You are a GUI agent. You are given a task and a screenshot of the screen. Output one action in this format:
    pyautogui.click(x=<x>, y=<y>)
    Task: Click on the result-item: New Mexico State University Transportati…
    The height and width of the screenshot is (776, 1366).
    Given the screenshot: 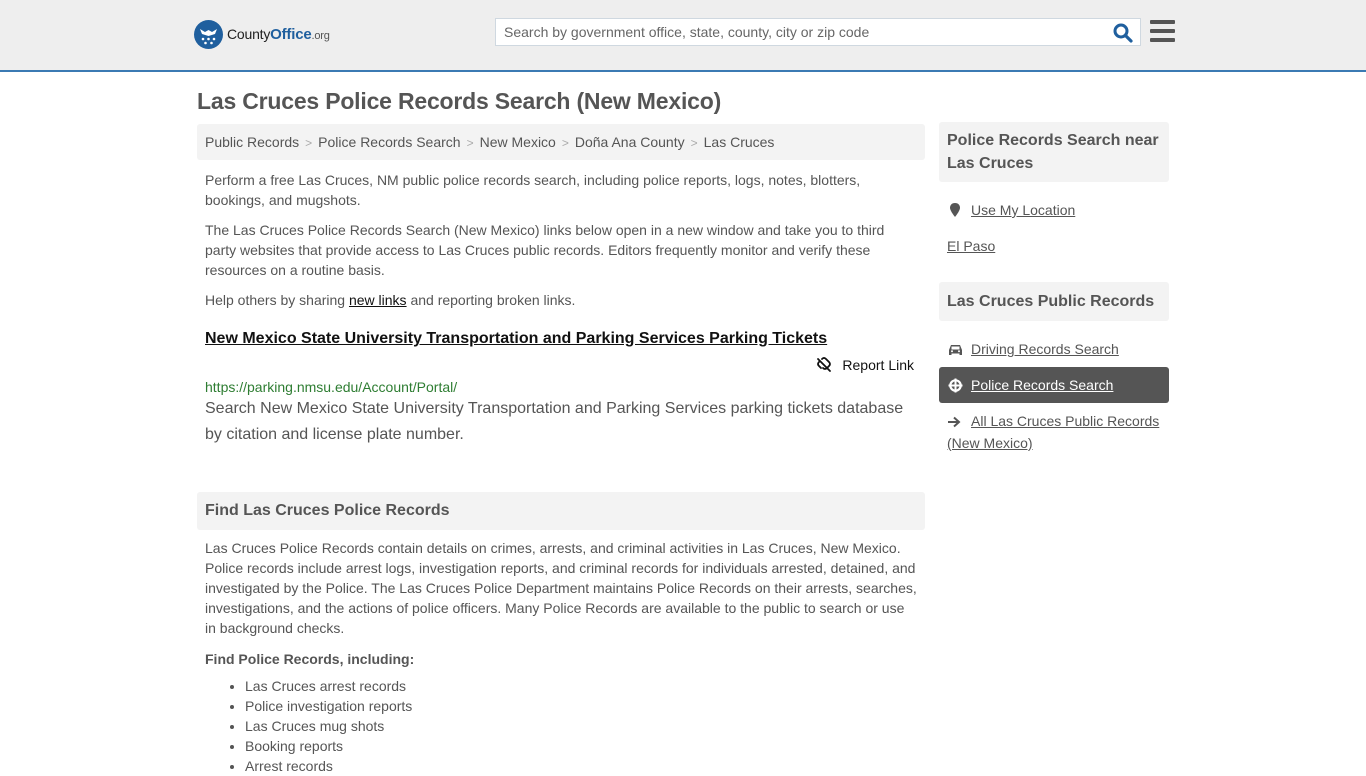 What is the action you would take?
    pyautogui.click(x=561, y=389)
    